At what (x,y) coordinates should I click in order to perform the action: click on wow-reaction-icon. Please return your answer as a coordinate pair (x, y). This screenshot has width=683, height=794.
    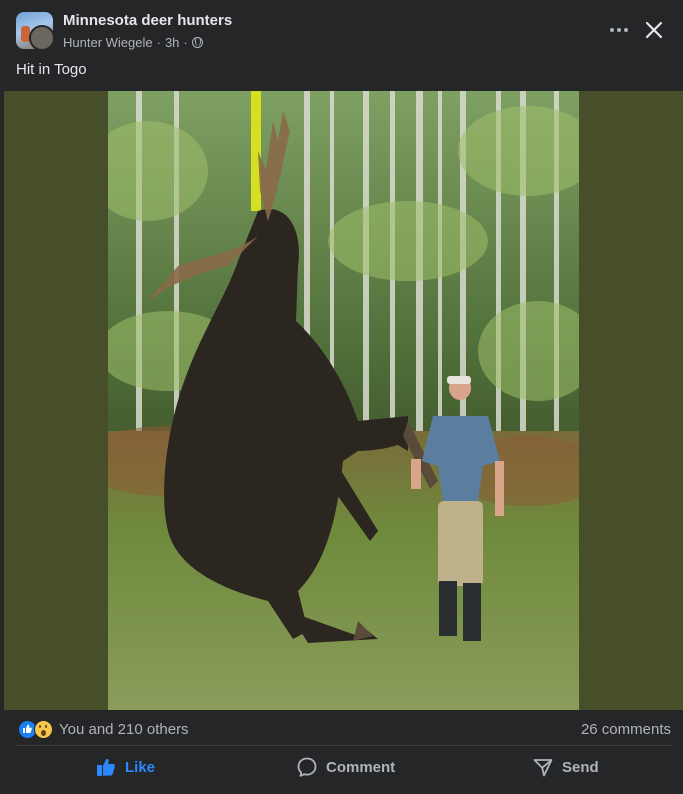
    Looking at the image, I should click on (43, 729).